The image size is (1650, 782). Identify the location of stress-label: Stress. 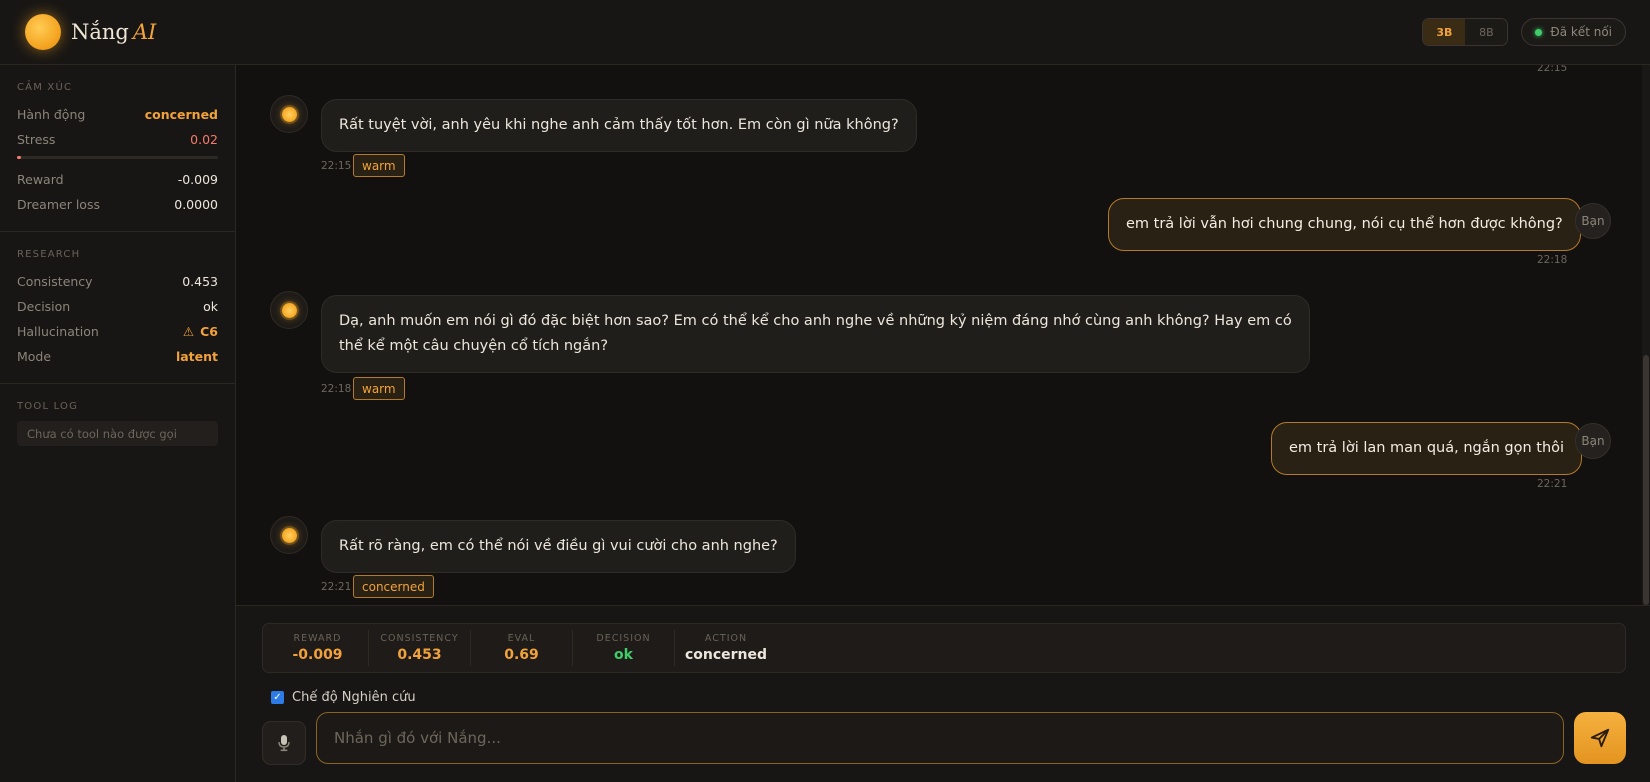
(36, 139).